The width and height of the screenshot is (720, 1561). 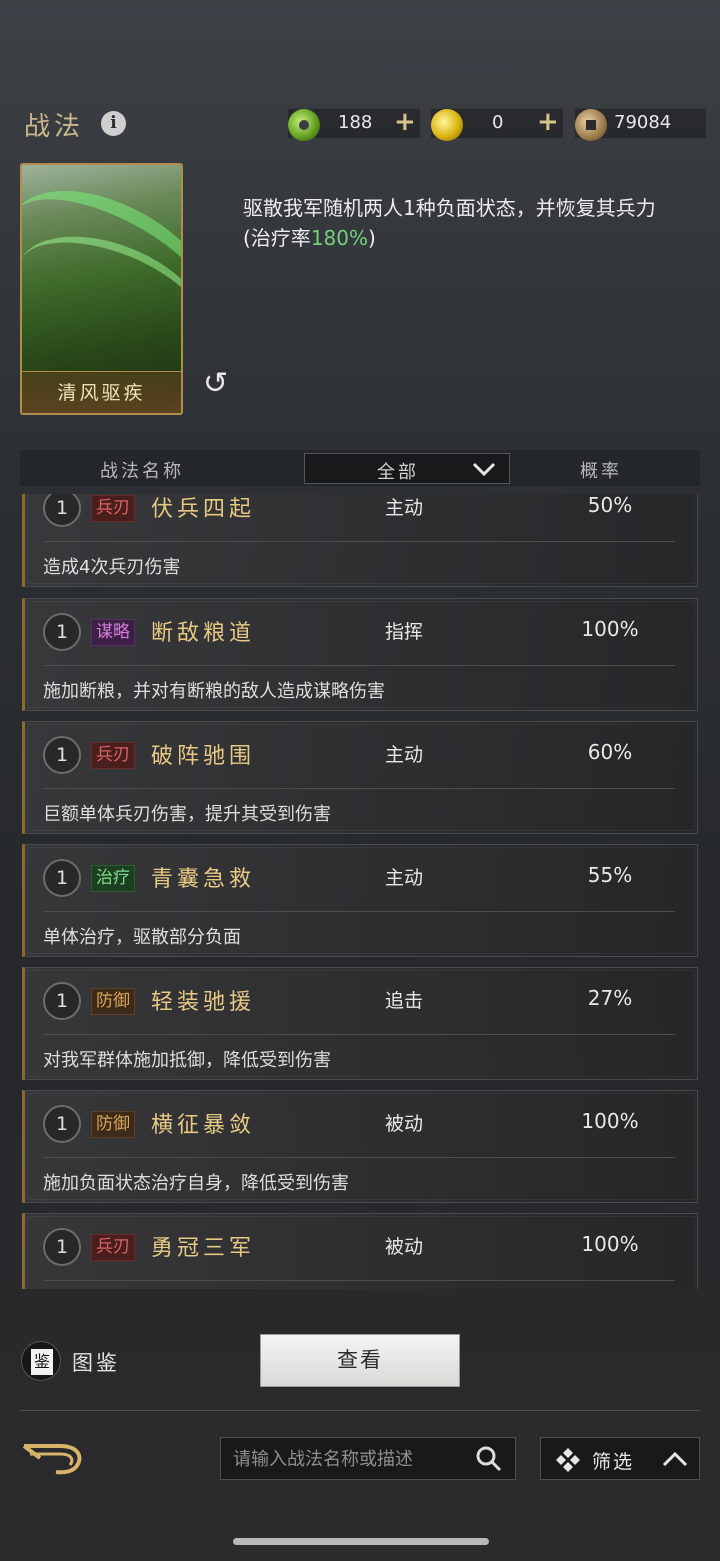 I want to click on skill-desc: 对我军群体施加抵御，降低受到伤害, so click(x=187, y=1060).